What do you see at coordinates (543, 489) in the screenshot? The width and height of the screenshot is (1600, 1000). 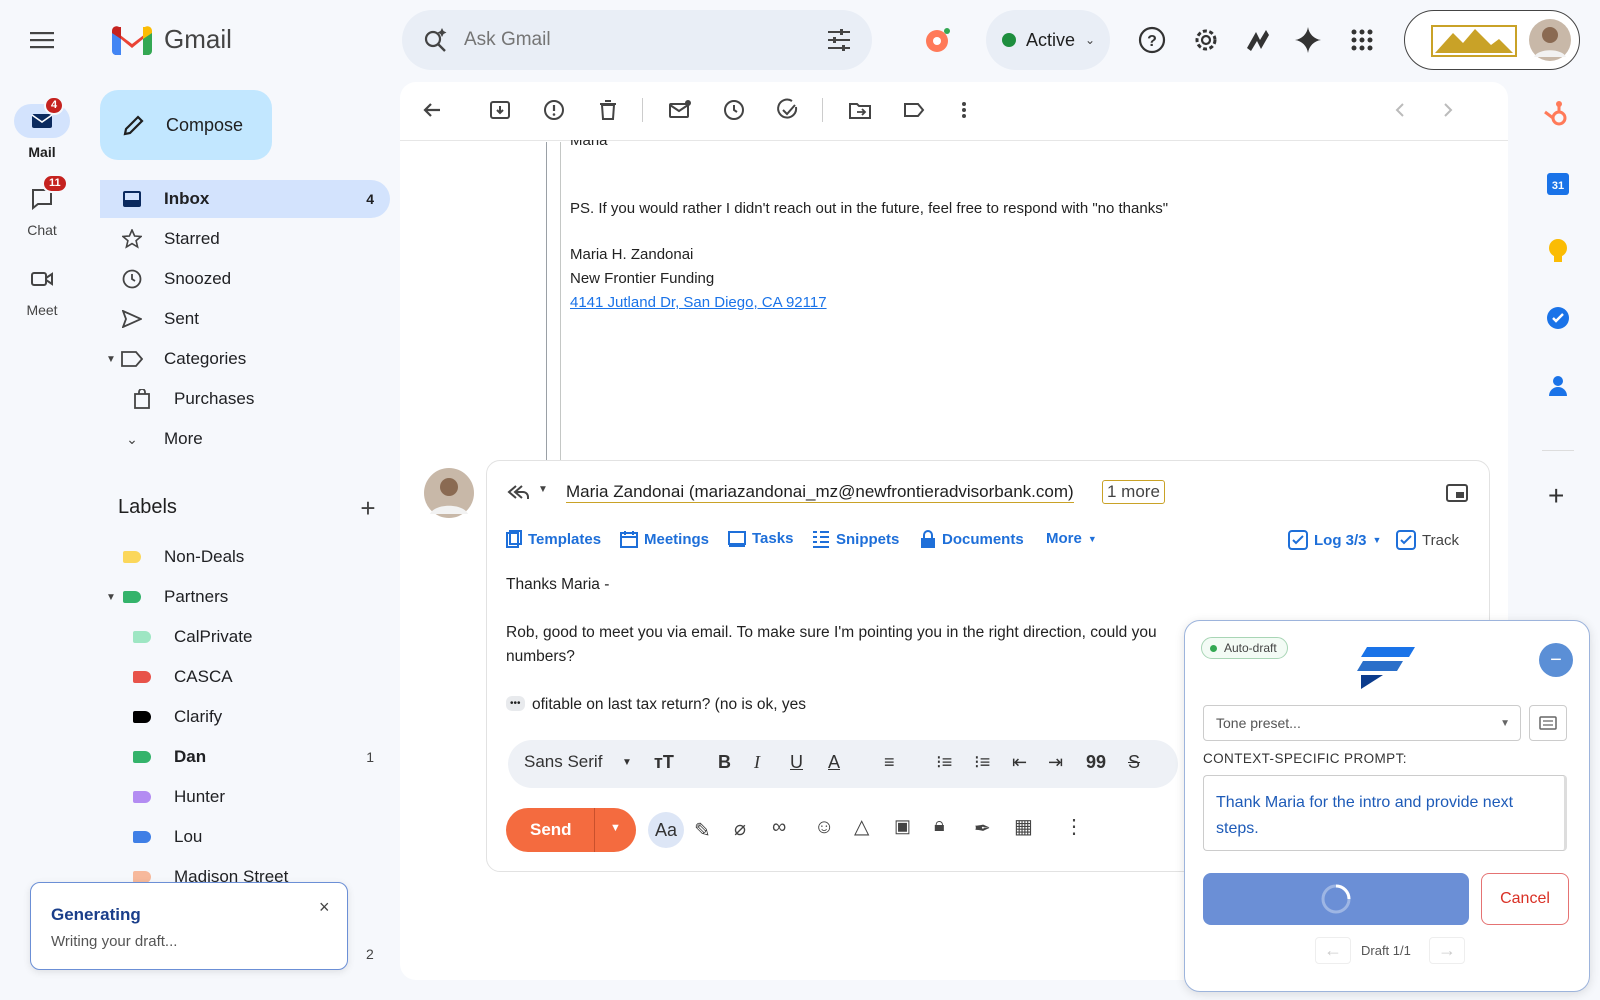 I see `reply-type-caret-icon: ▼` at bounding box center [543, 489].